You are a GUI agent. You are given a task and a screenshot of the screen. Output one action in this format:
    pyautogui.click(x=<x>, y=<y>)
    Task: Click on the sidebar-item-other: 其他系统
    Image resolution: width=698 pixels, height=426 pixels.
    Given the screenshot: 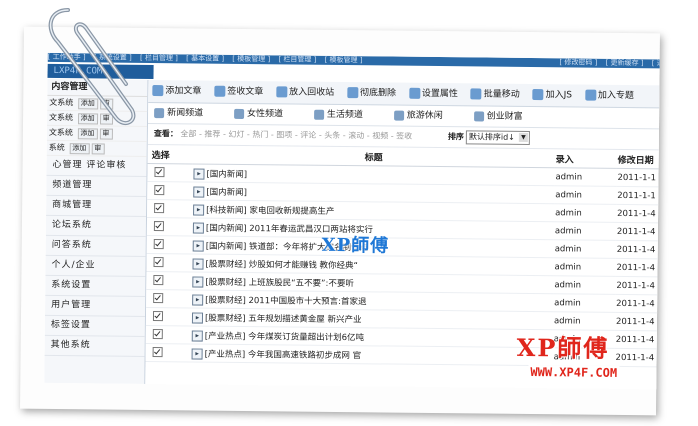 What is the action you would take?
    pyautogui.click(x=94, y=346)
    